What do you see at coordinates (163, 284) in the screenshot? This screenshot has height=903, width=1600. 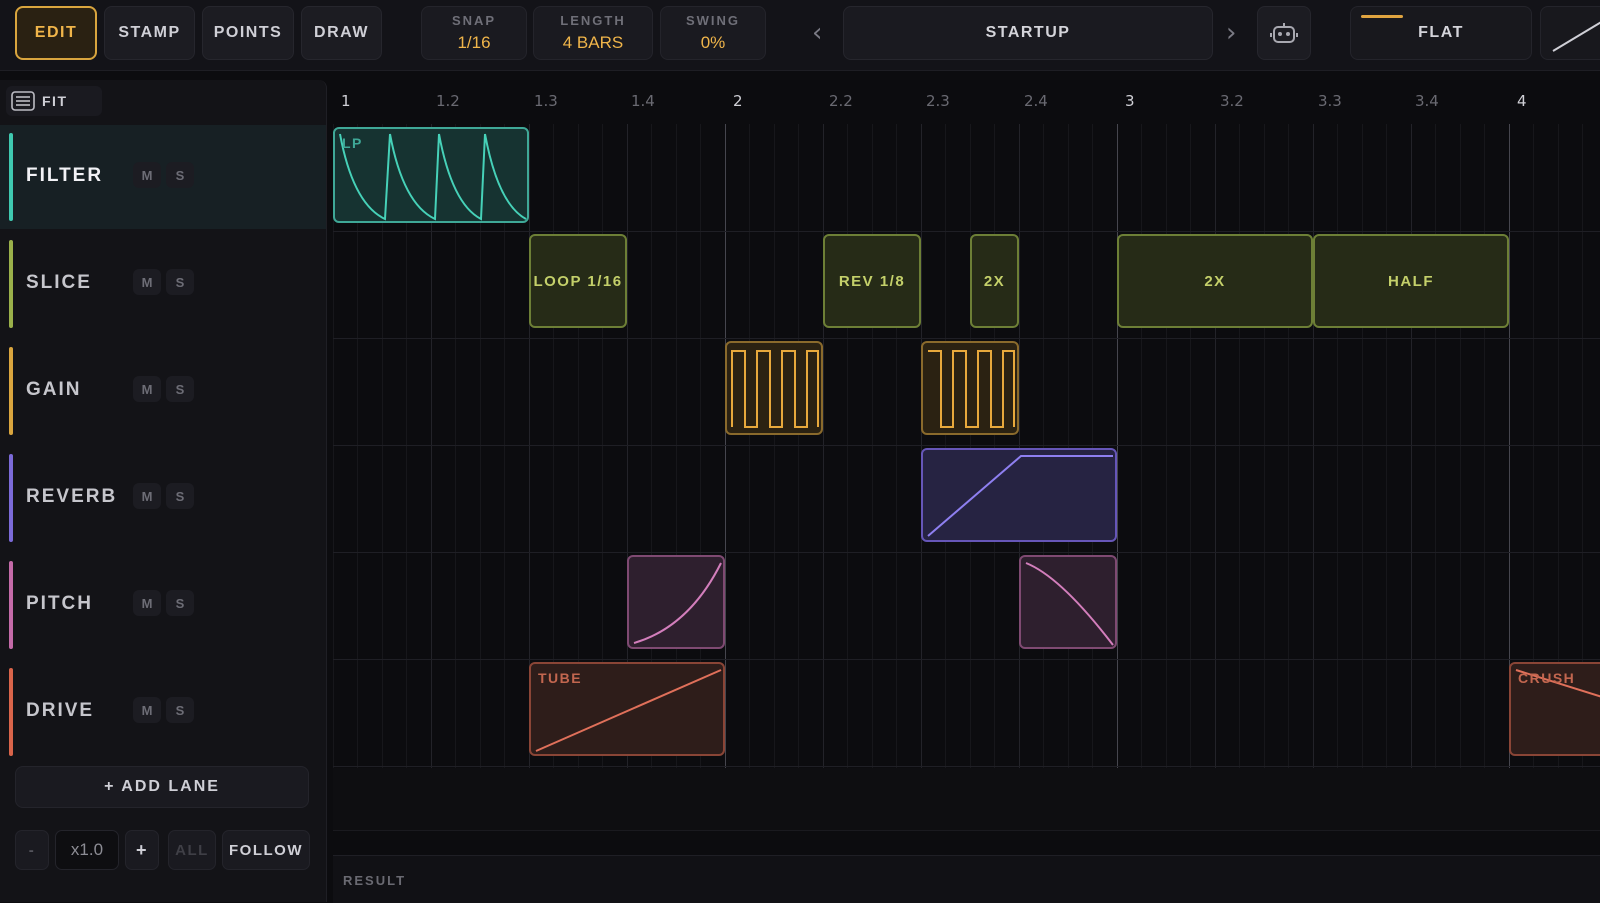 I see `lane-slice: SLICE M S` at bounding box center [163, 284].